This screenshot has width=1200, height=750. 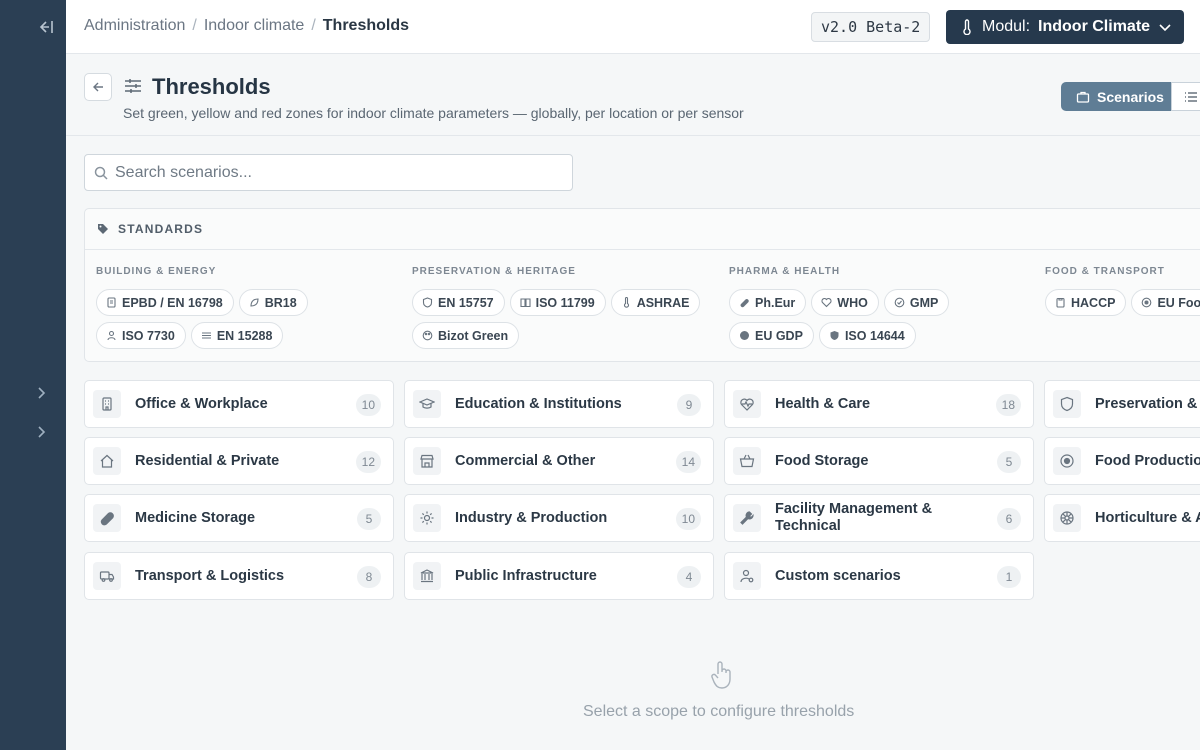 What do you see at coordinates (45, 27) in the screenshot?
I see `collapse-sidebar-icon` at bounding box center [45, 27].